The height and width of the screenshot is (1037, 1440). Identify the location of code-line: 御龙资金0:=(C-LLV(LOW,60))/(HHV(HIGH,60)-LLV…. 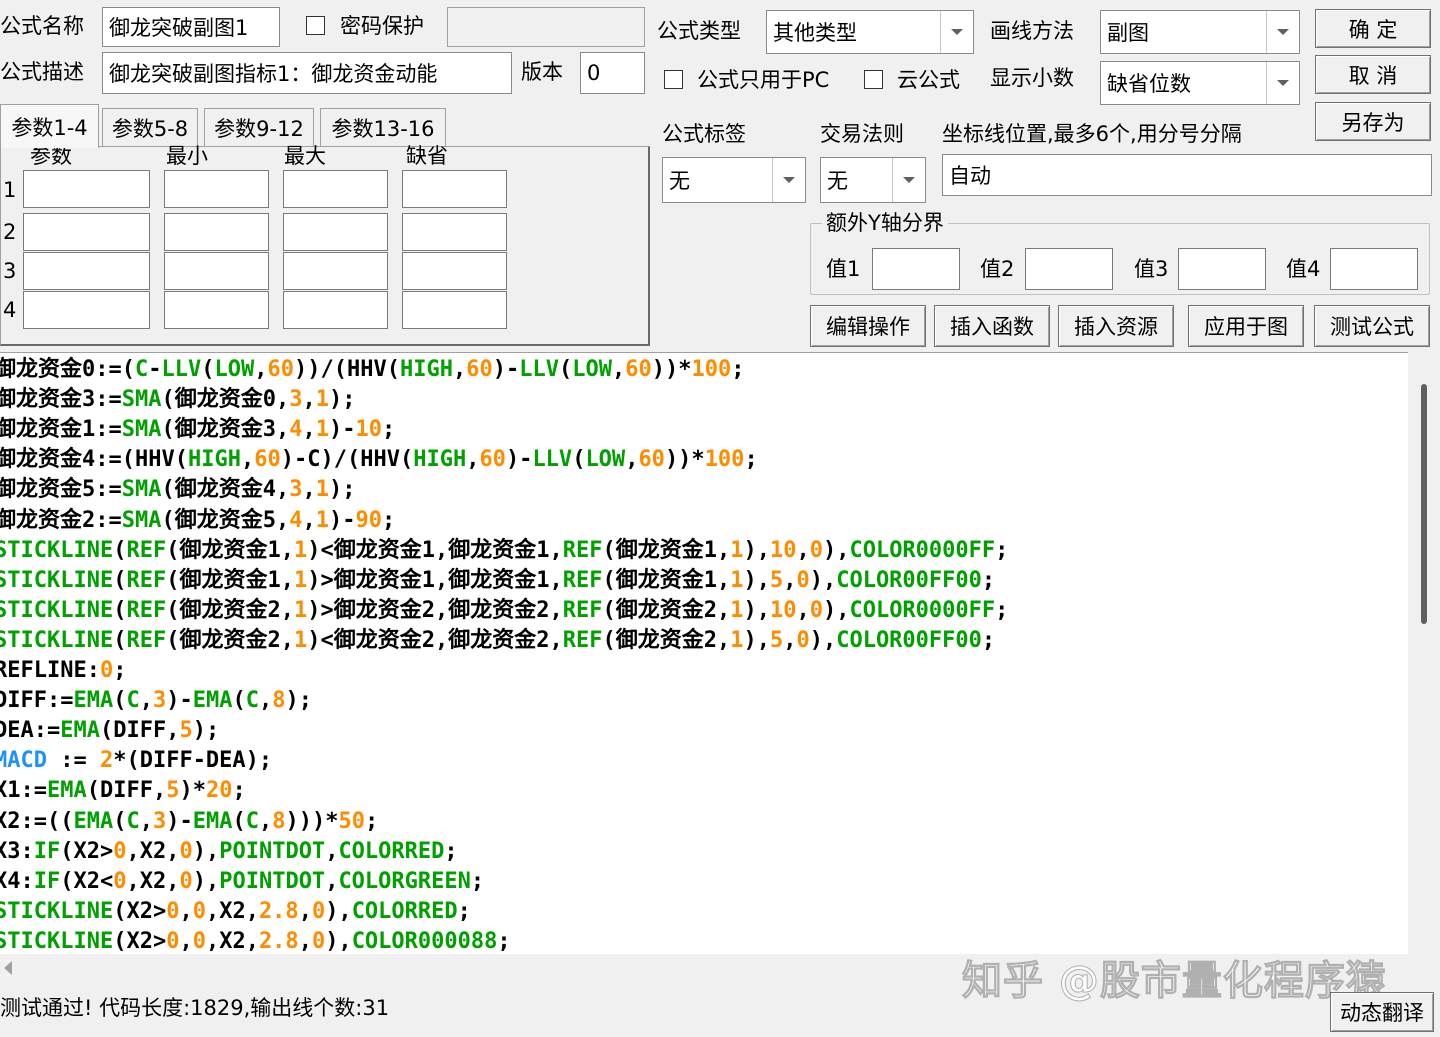
(372, 370).